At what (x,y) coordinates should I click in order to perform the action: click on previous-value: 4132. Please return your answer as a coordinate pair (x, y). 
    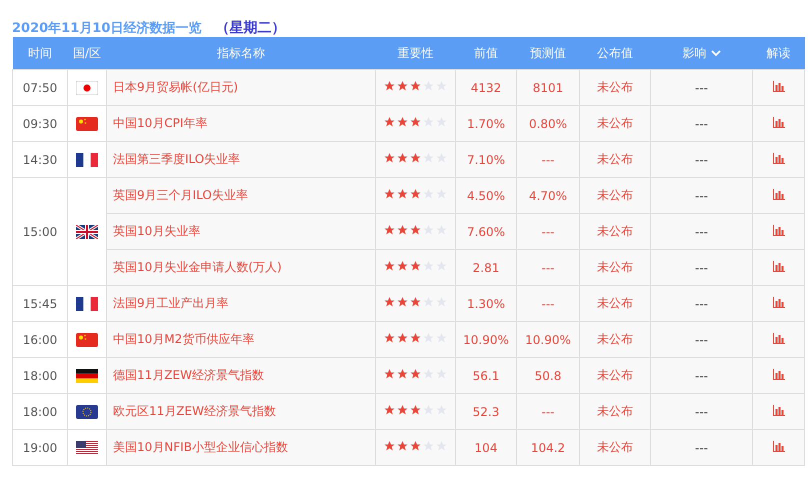
    Looking at the image, I should click on (486, 88).